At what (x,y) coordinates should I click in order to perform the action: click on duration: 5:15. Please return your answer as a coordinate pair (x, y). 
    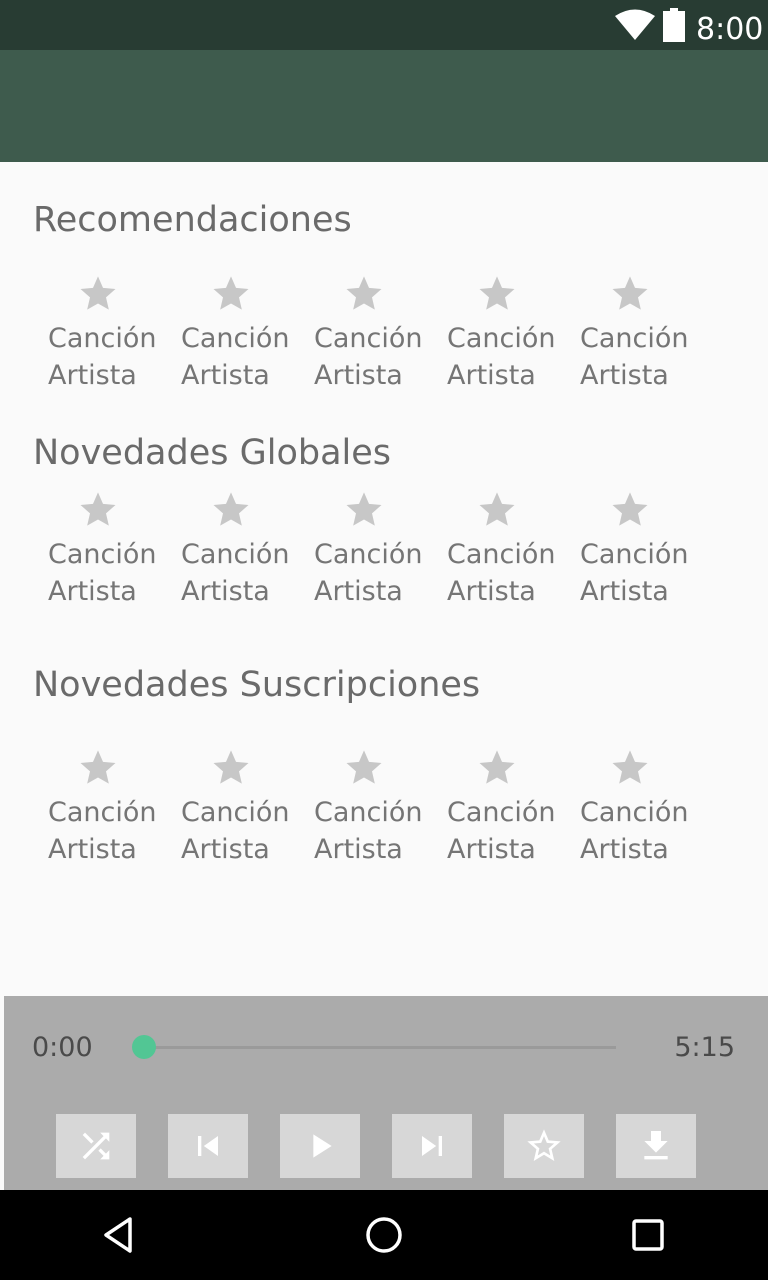
    Looking at the image, I should click on (704, 1047).